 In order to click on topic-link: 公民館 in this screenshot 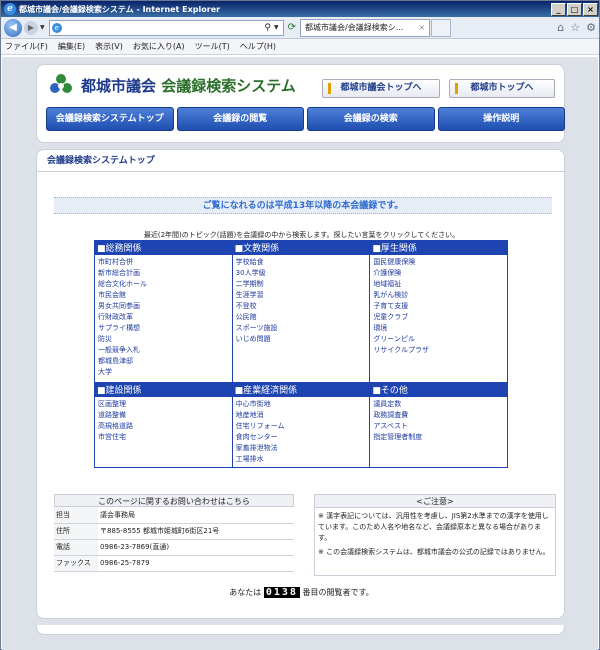, I will do `click(303, 317)`.